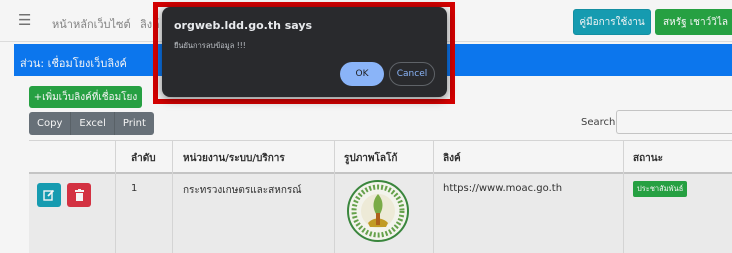  Describe the element at coordinates (210, 45) in the screenshot. I see `dialog-message: ยืนยันการลบข้อมูล !!!` at that location.